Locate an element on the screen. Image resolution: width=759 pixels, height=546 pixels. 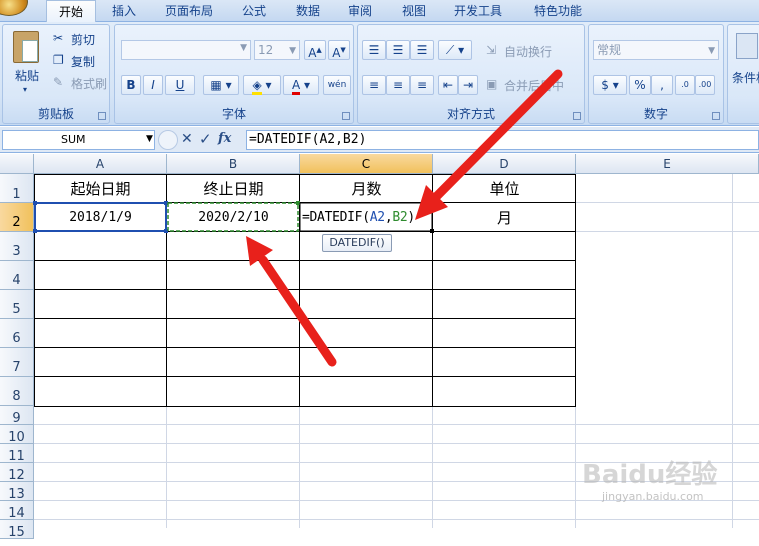
align-right-button: ≡ is located at coordinates (422, 85).